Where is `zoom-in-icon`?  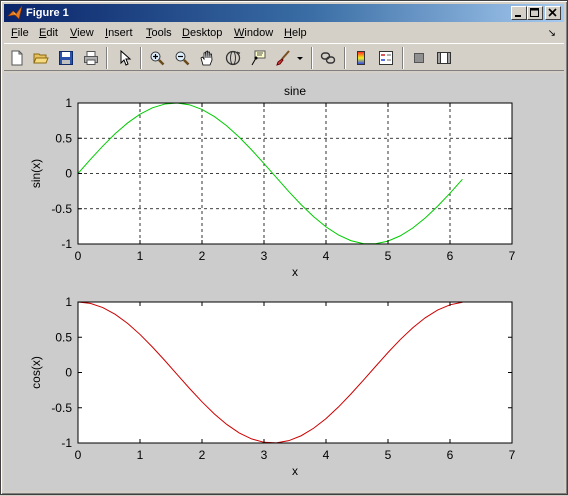
zoom-in-icon is located at coordinates (157, 58).